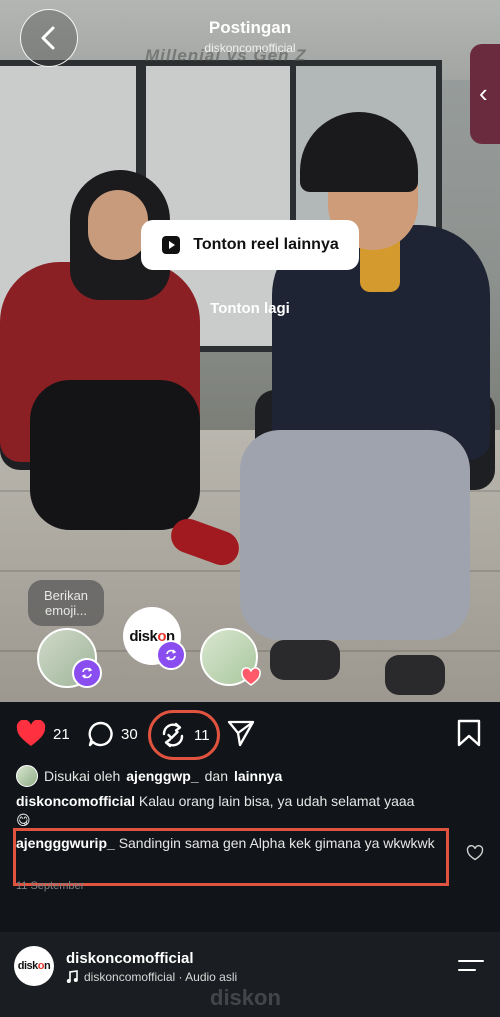 Image resolution: width=500 pixels, height=1017 pixels. I want to click on liked-by-others: lainnya, so click(258, 776).